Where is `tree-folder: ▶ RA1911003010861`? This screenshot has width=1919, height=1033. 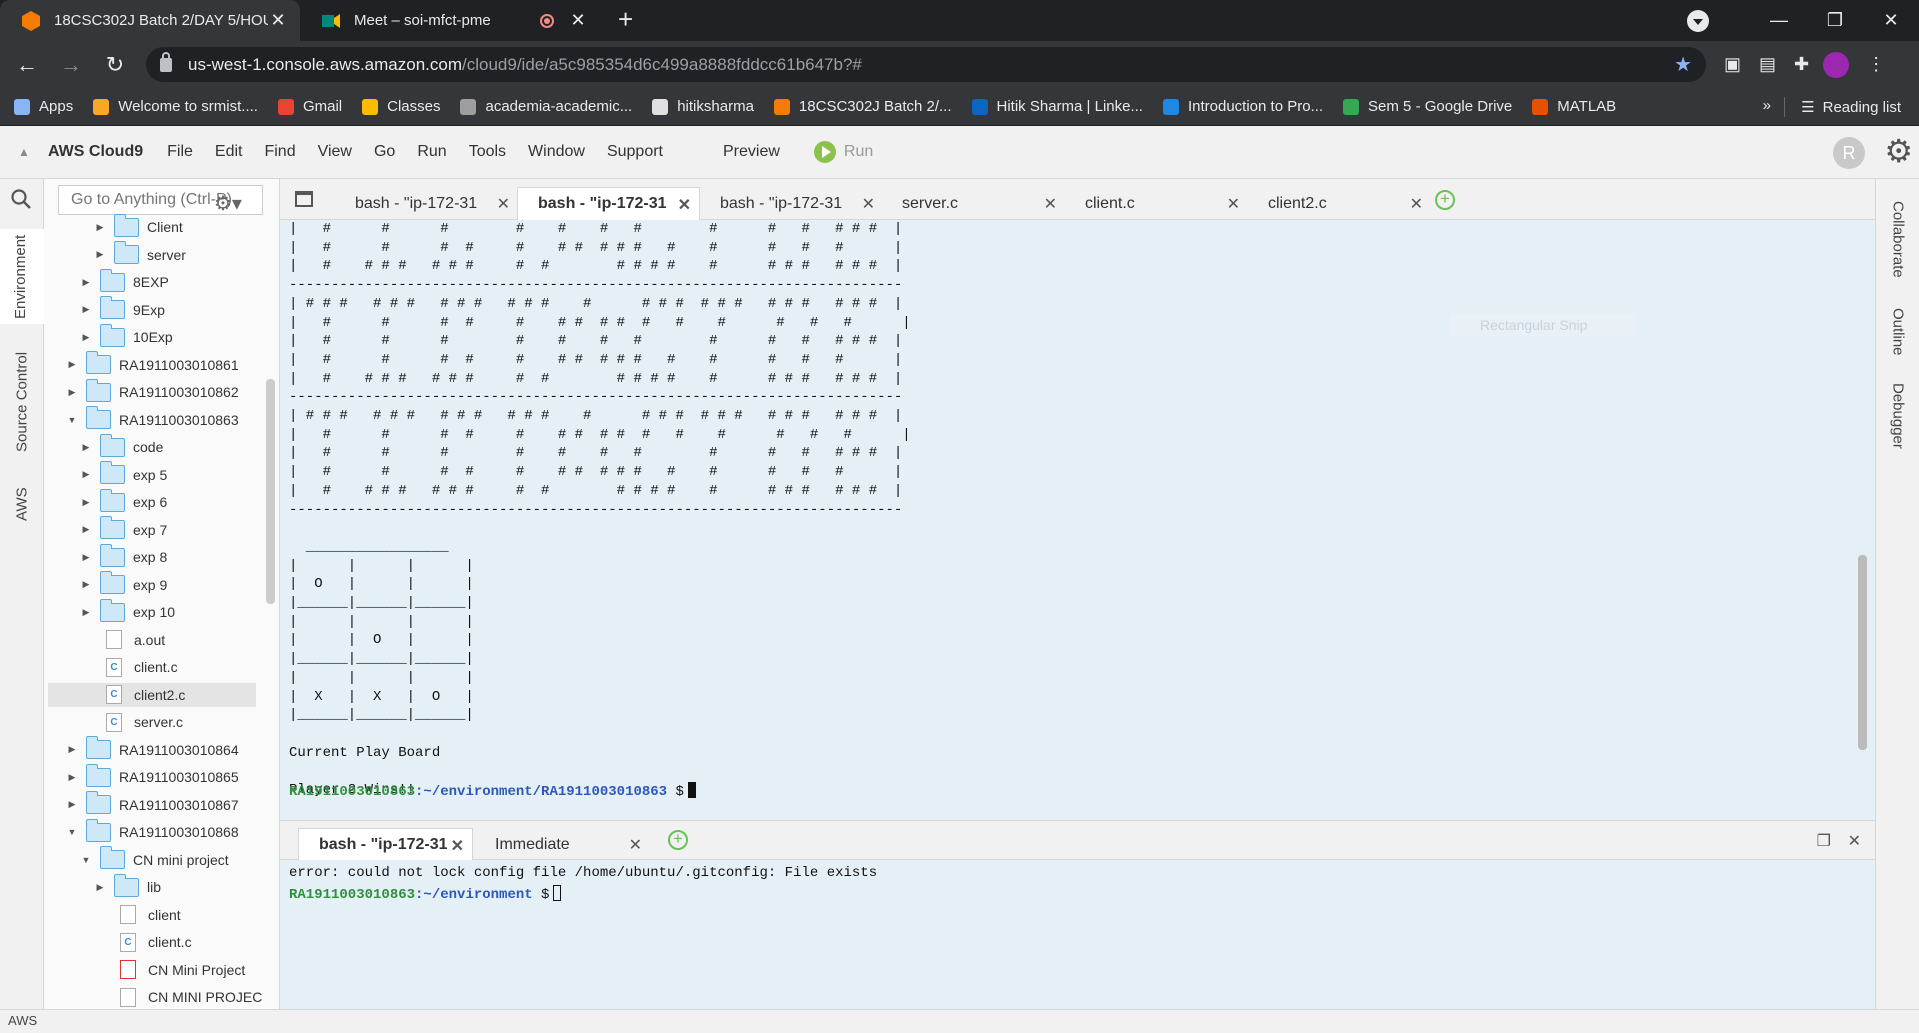 tree-folder: ▶ RA1911003010861 is located at coordinates (152, 364).